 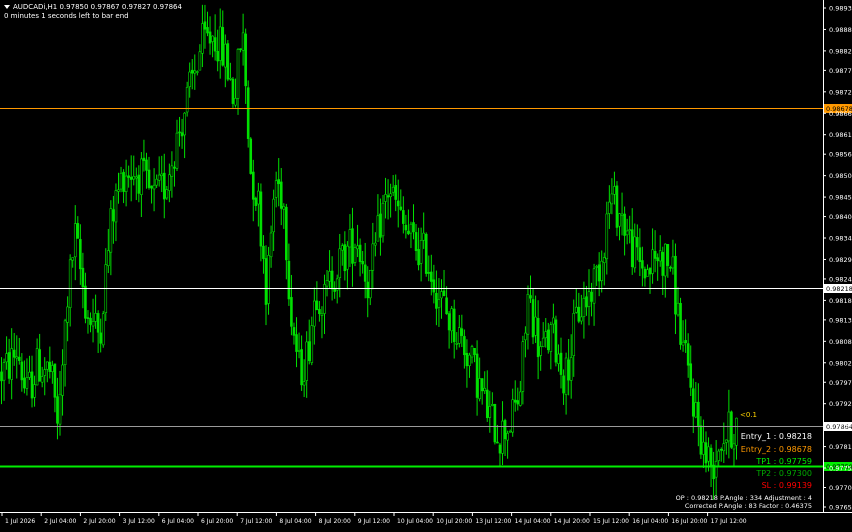 I want to click on bar-timer: 0 minutes 1 seconds left to bar end, so click(x=66, y=16).